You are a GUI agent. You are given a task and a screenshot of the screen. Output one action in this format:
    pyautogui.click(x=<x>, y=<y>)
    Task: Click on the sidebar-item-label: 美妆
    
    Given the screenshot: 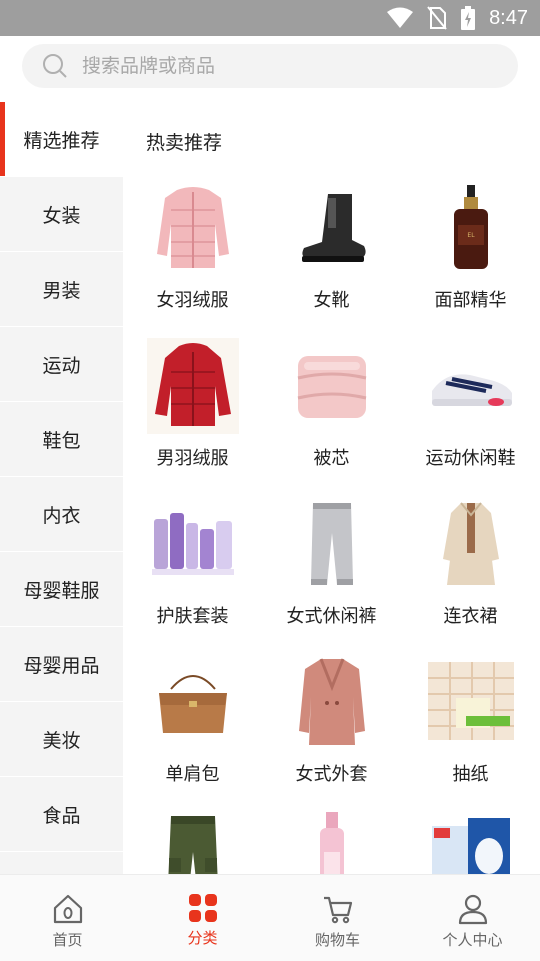 What is the action you would take?
    pyautogui.click(x=61, y=740)
    